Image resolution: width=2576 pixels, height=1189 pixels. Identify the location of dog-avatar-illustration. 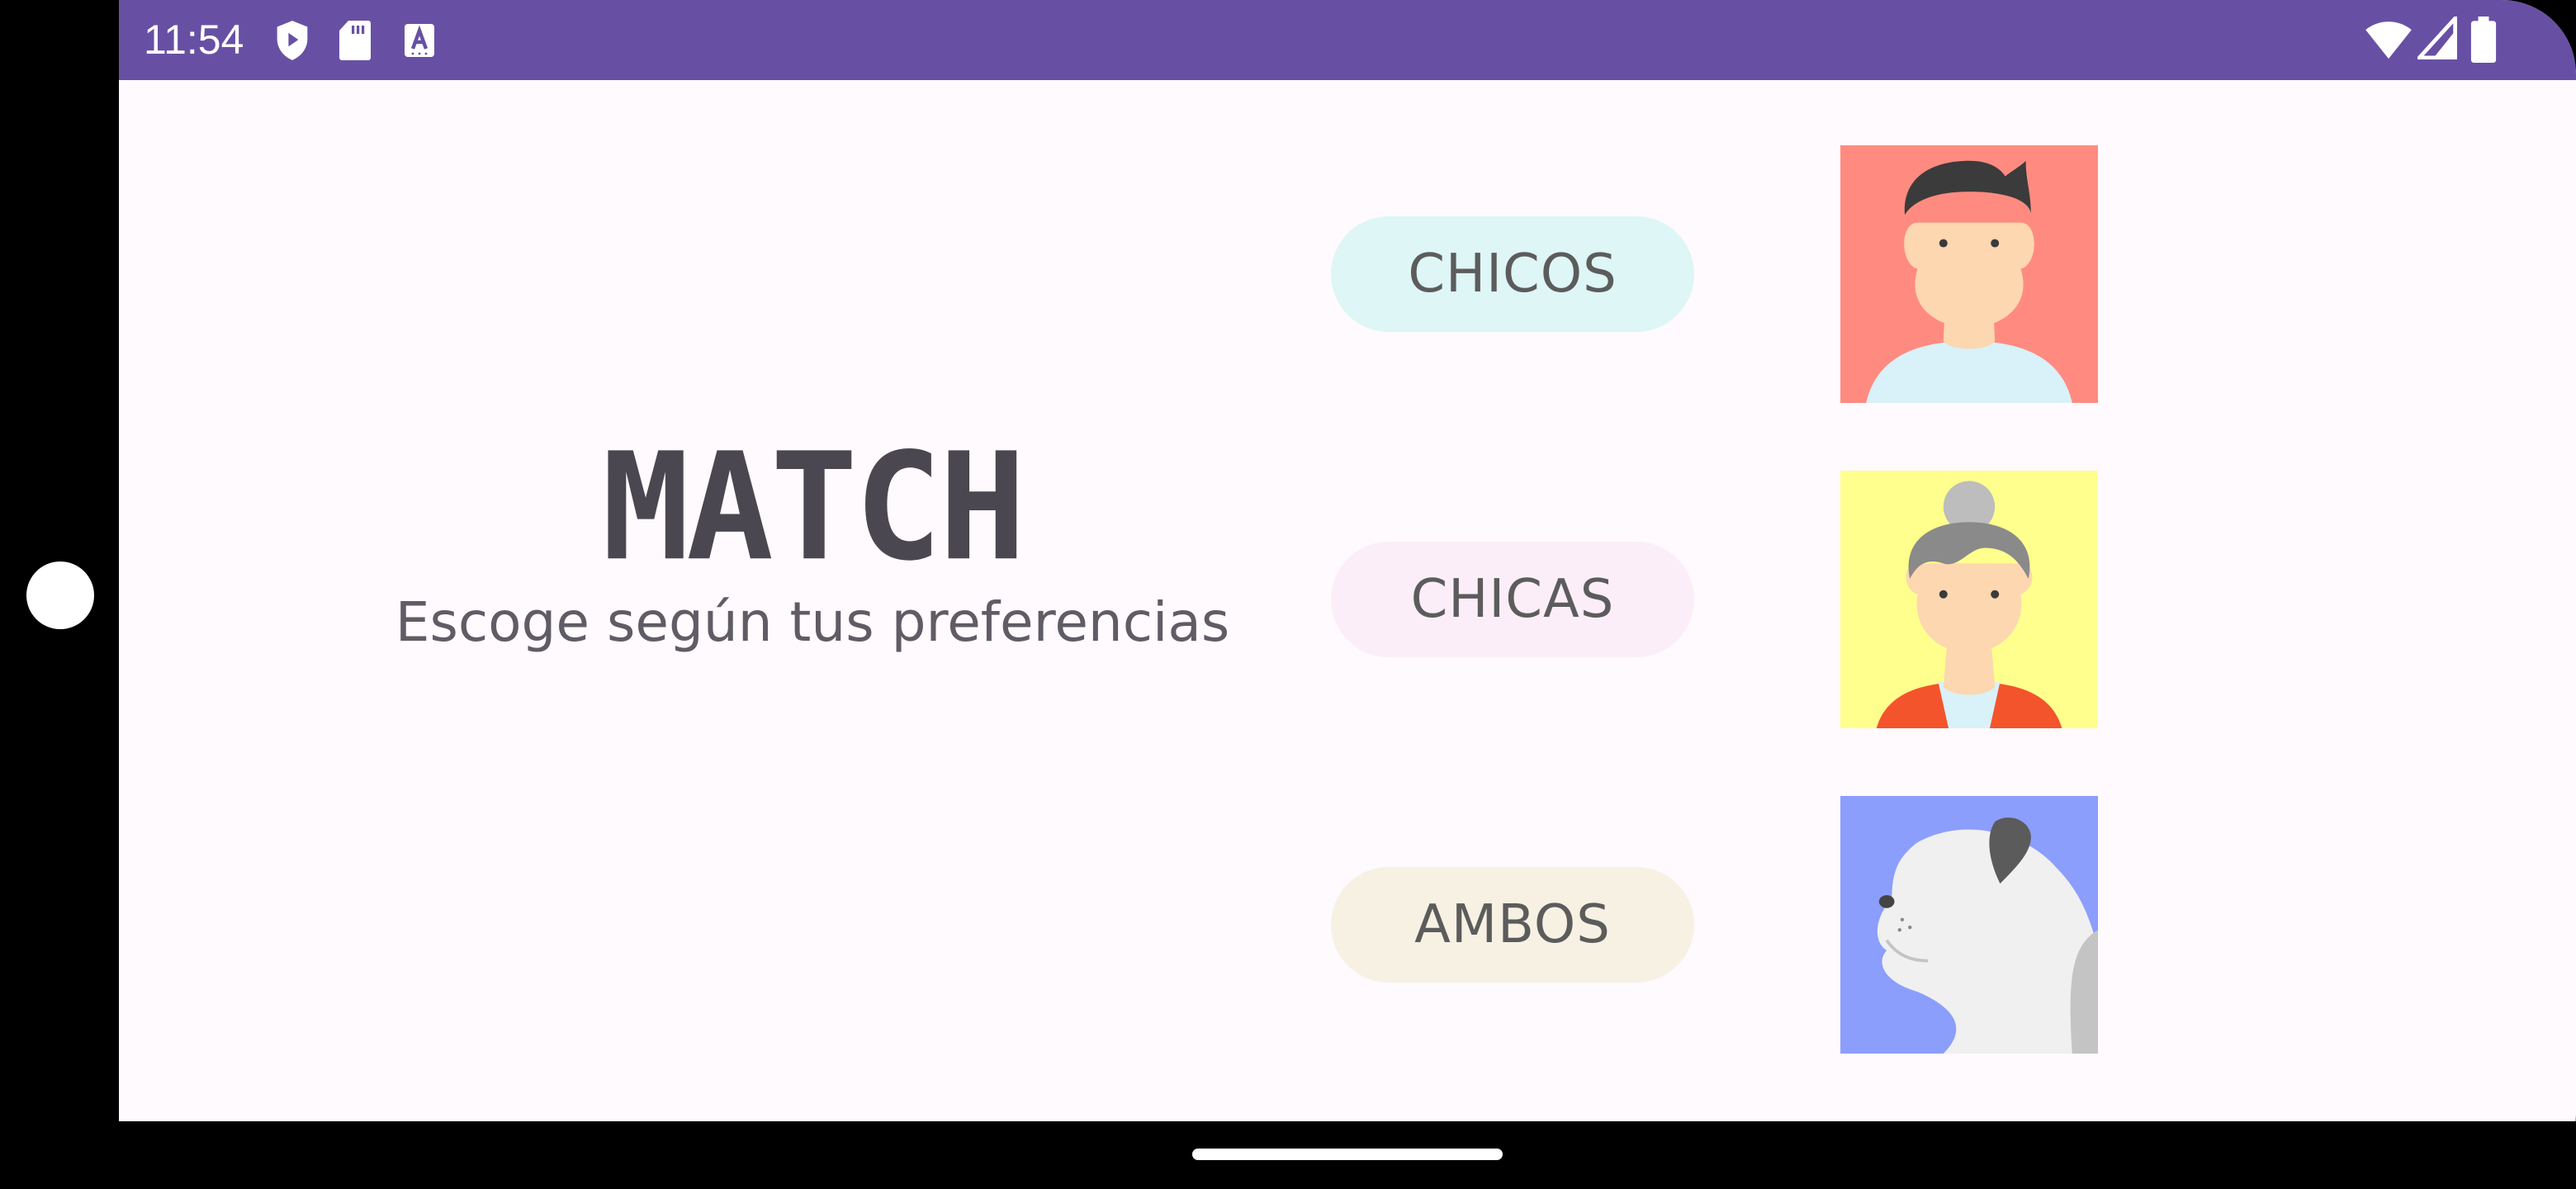
(1969, 925).